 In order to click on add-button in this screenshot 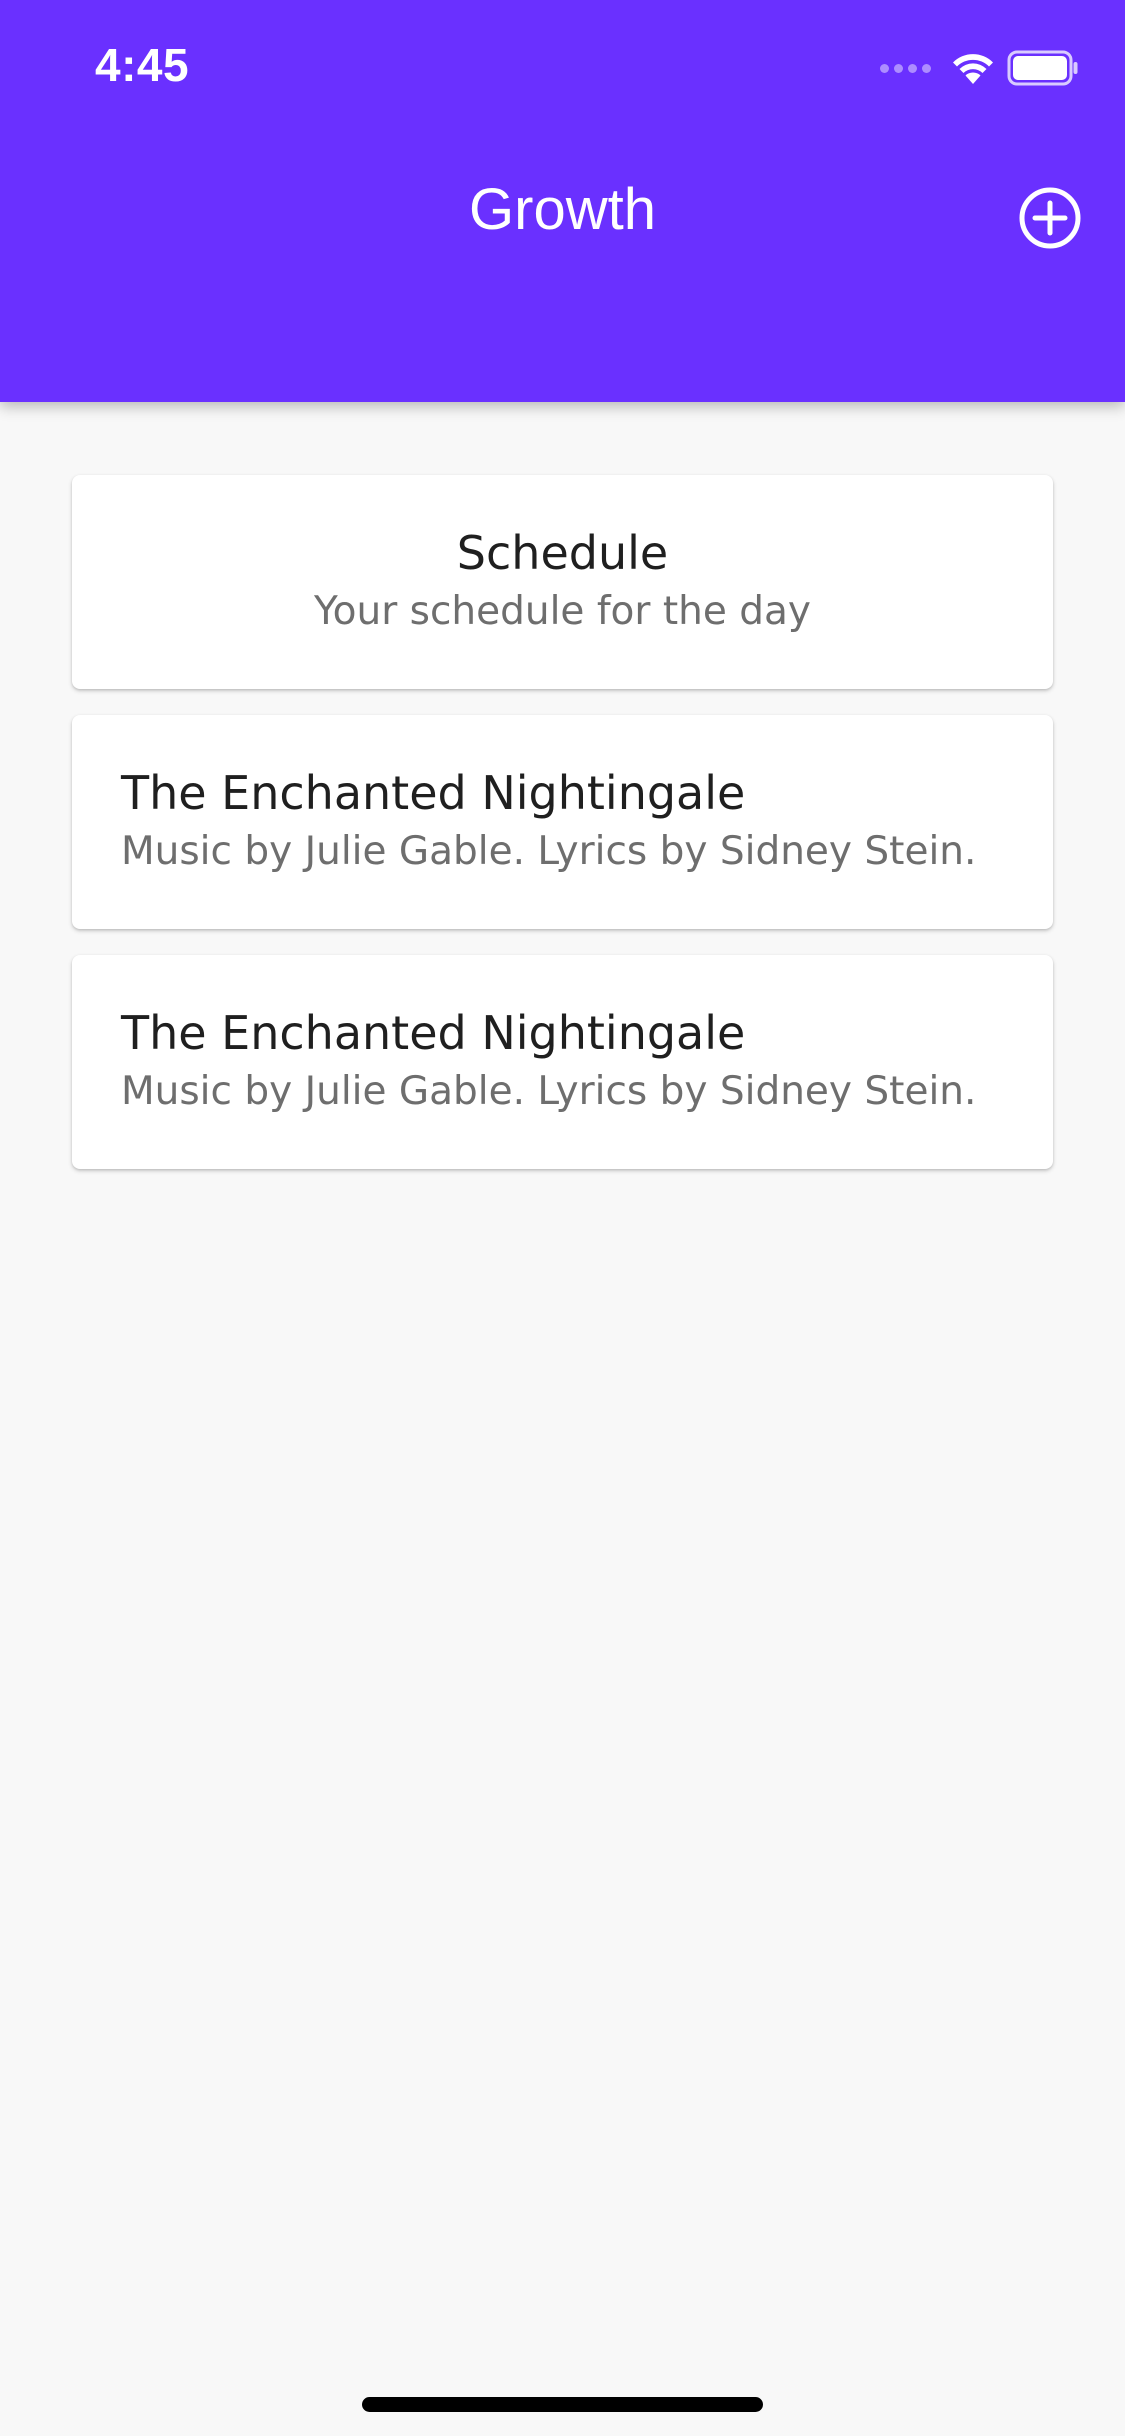, I will do `click(1050, 218)`.